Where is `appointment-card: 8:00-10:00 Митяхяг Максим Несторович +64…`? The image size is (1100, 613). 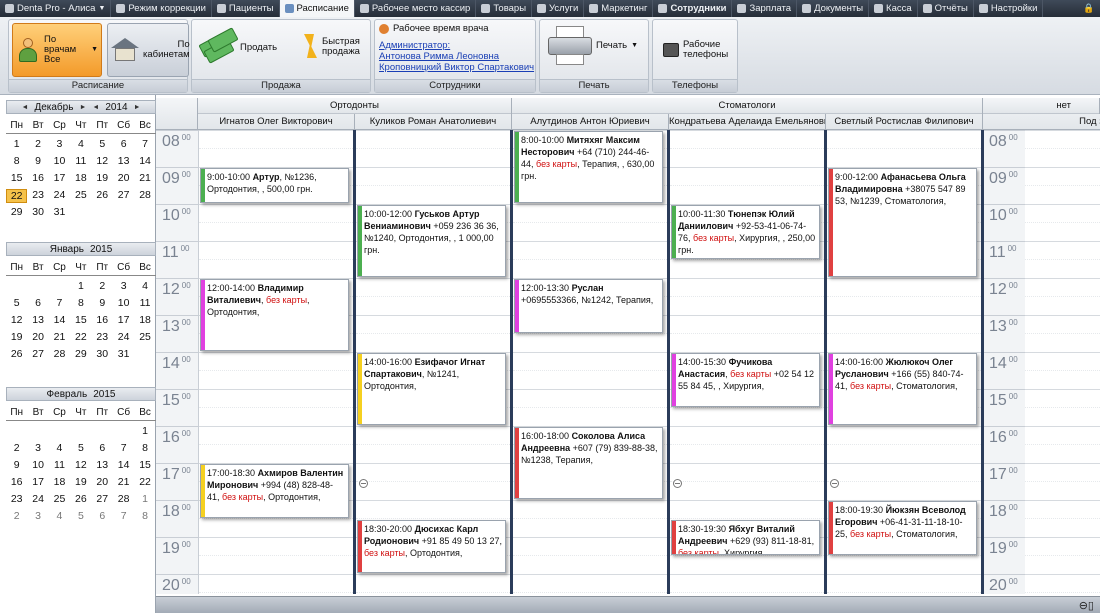 appointment-card: 8:00-10:00 Митяхяг Максим Несторович +64… is located at coordinates (588, 167).